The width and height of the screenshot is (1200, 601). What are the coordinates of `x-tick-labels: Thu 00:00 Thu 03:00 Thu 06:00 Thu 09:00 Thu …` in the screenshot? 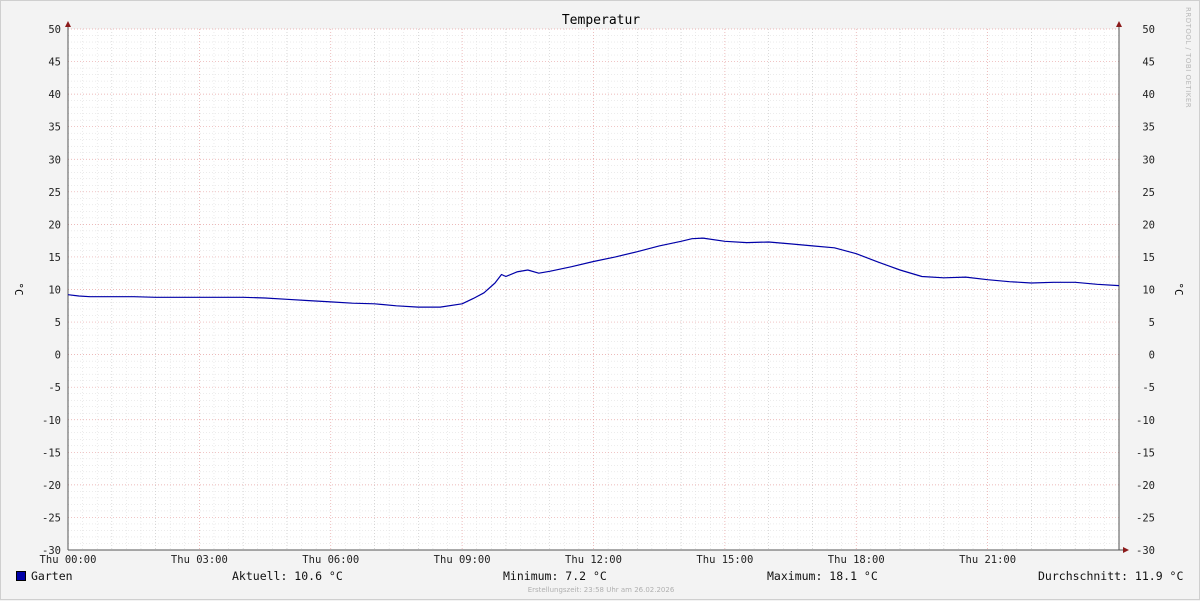 It's located at (528, 560).